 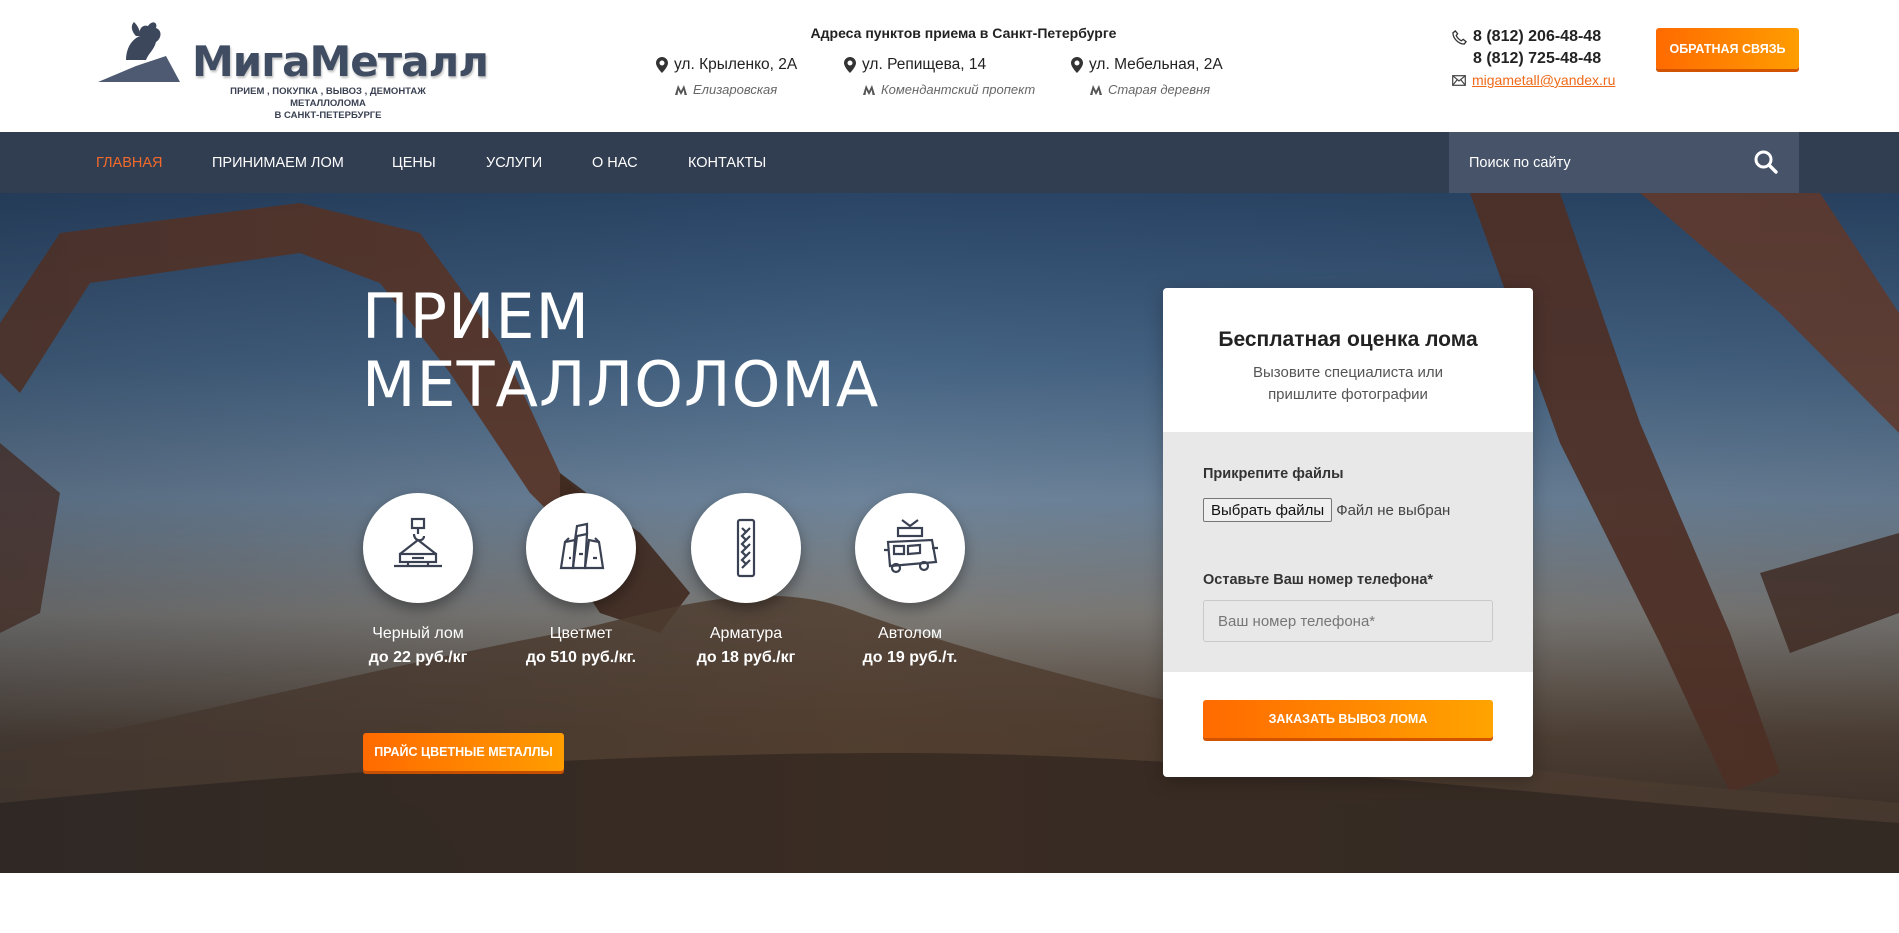 I want to click on form-title: Бесплатная оценка лома, so click(x=1348, y=339).